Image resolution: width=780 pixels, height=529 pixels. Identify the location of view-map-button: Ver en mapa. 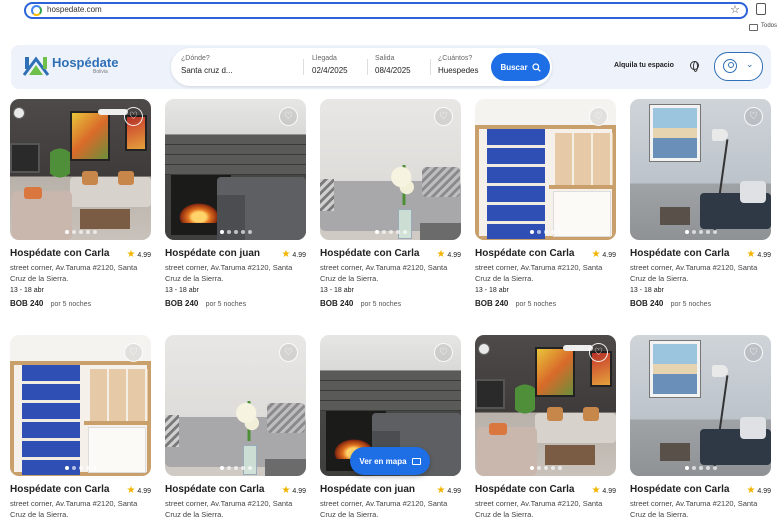
(390, 461).